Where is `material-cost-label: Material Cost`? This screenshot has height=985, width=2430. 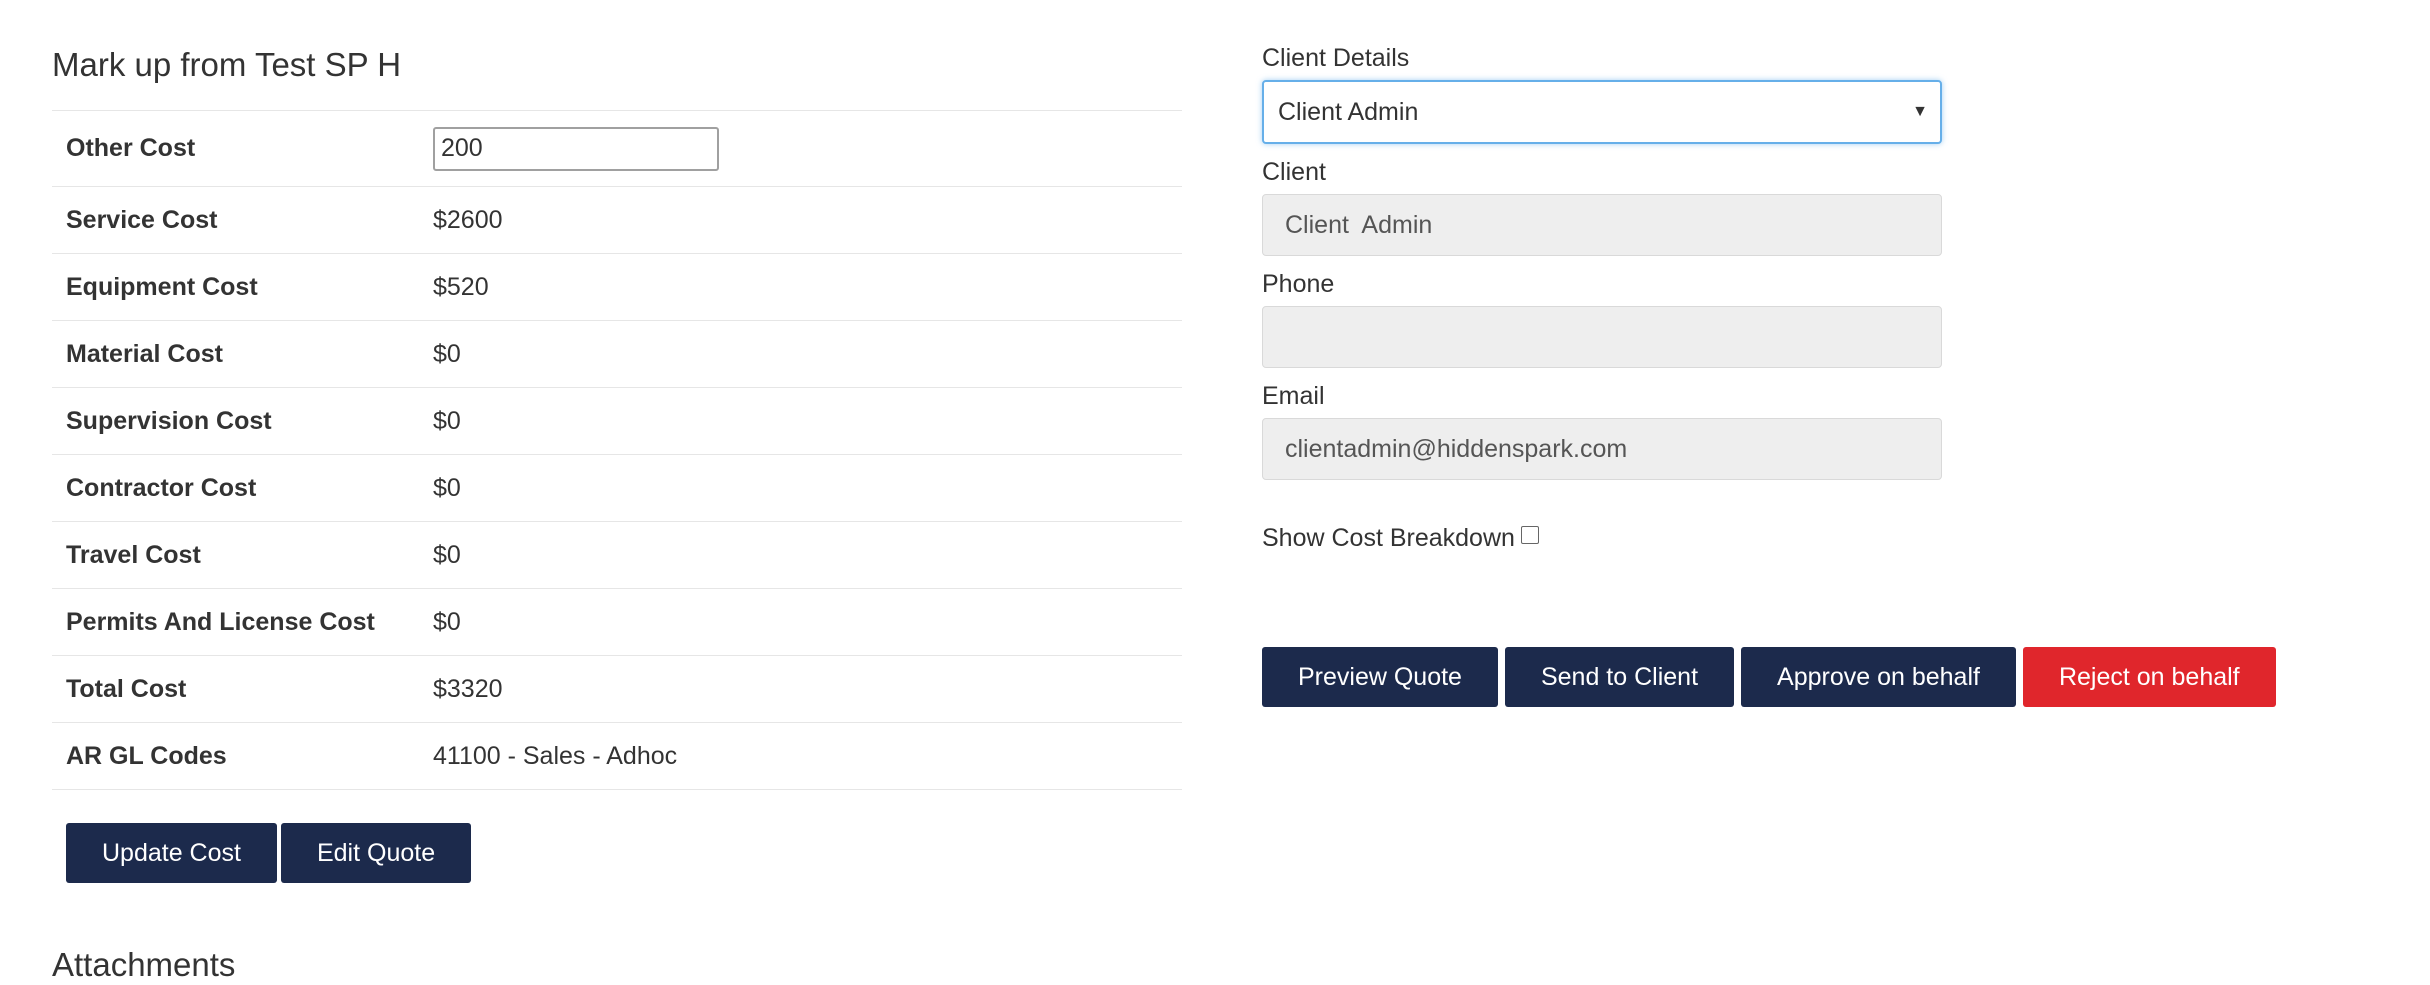
material-cost-label: Material Cost is located at coordinates (235, 354).